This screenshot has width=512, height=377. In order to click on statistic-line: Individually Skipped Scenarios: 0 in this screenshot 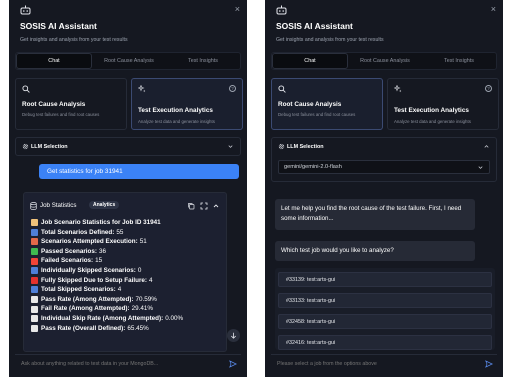, I will do `click(126, 271)`.